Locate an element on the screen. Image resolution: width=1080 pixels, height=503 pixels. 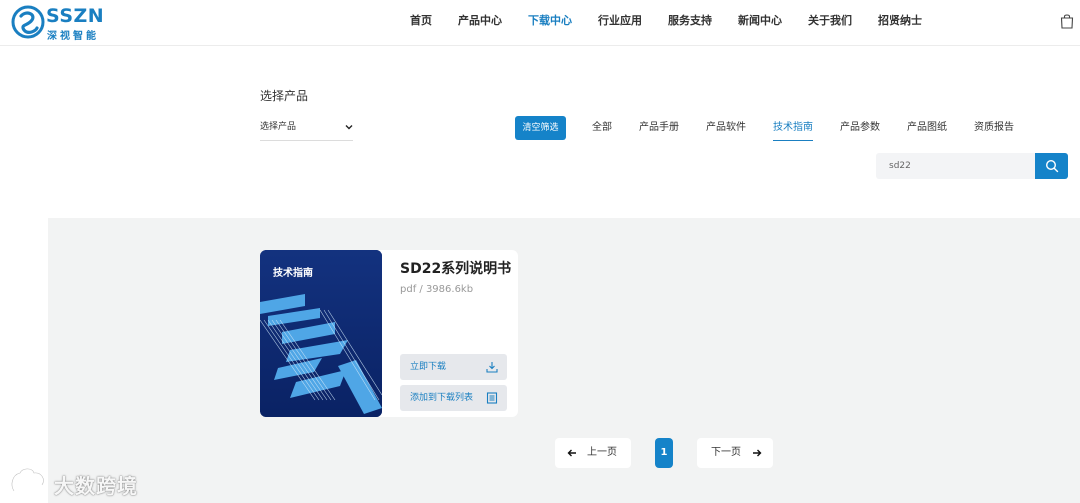
brand-subtitle: 深视智能 is located at coordinates (73, 36).